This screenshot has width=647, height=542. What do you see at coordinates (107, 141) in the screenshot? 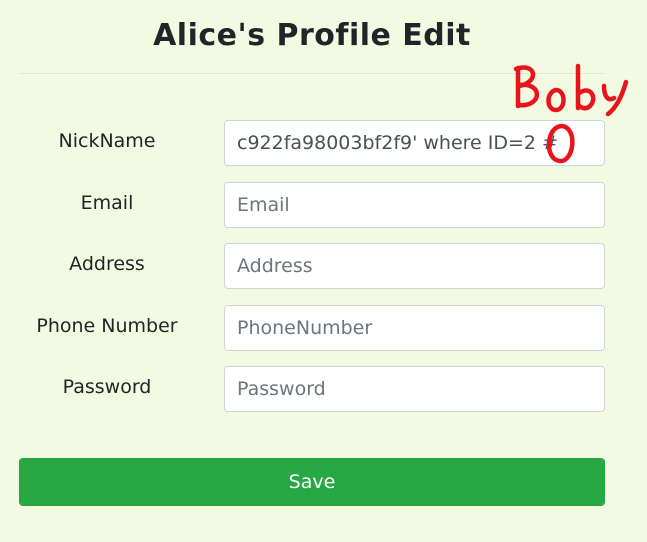
I see `nickname-label: NickName` at bounding box center [107, 141].